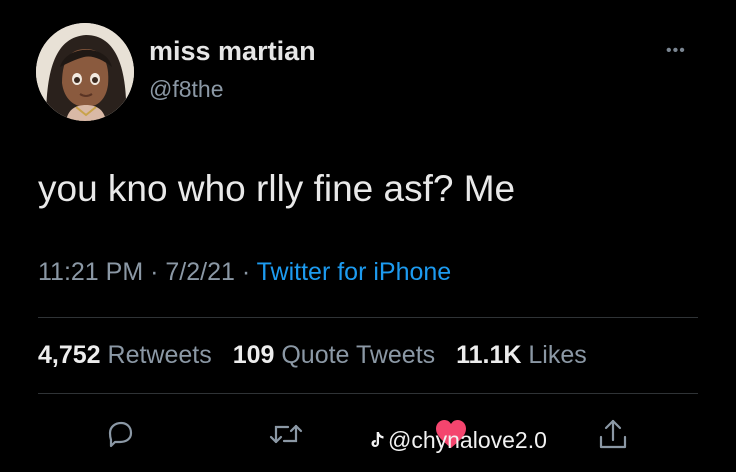 This screenshot has height=472, width=736. I want to click on reply-icon, so click(120, 434).